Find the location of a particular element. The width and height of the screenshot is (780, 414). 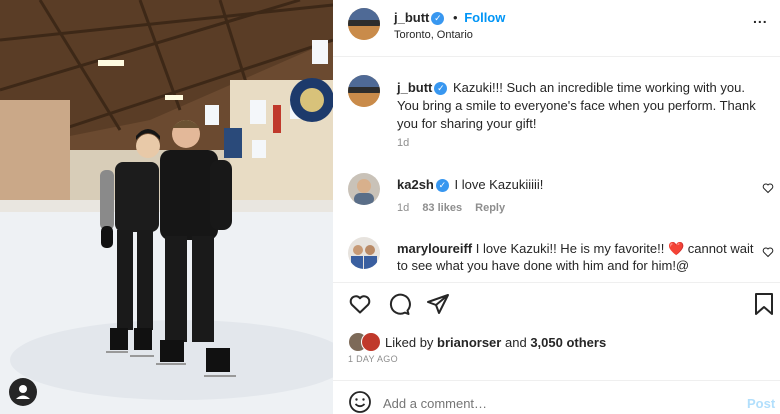

comment-username: ka2sh is located at coordinates (415, 184).